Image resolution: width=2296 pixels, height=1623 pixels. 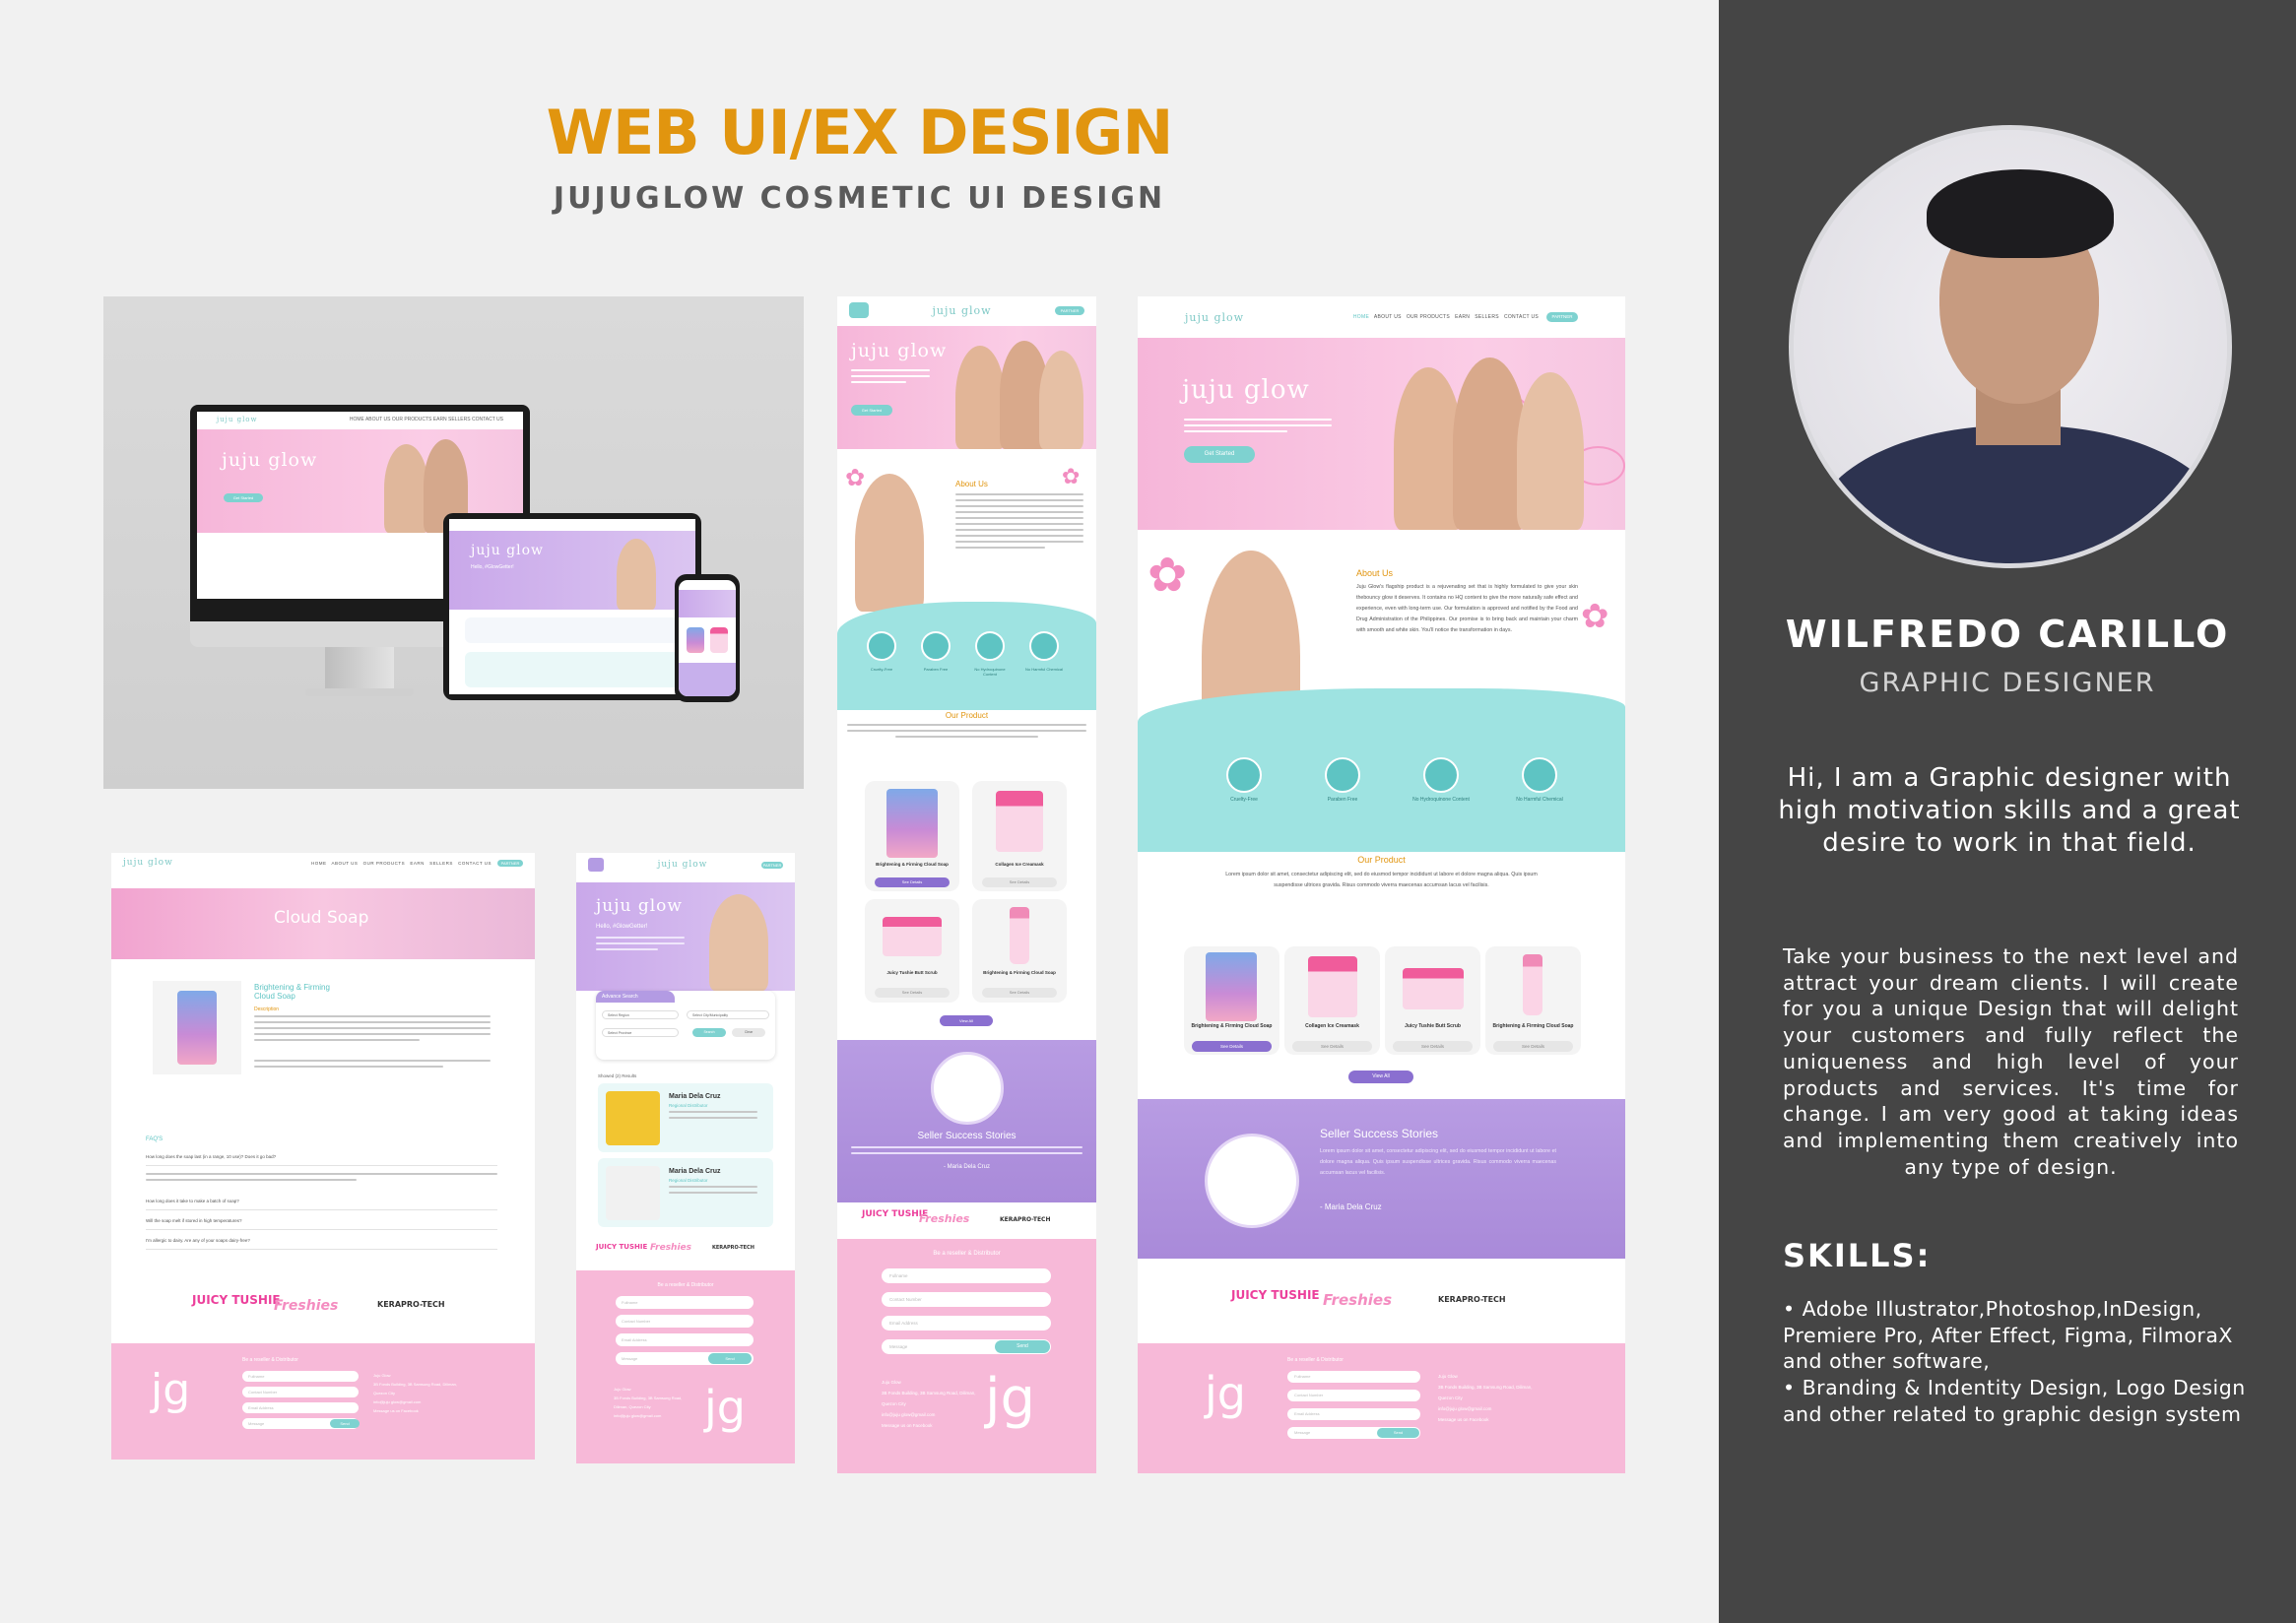 I want to click on nav-contact: CONTACT US, so click(x=1521, y=317).